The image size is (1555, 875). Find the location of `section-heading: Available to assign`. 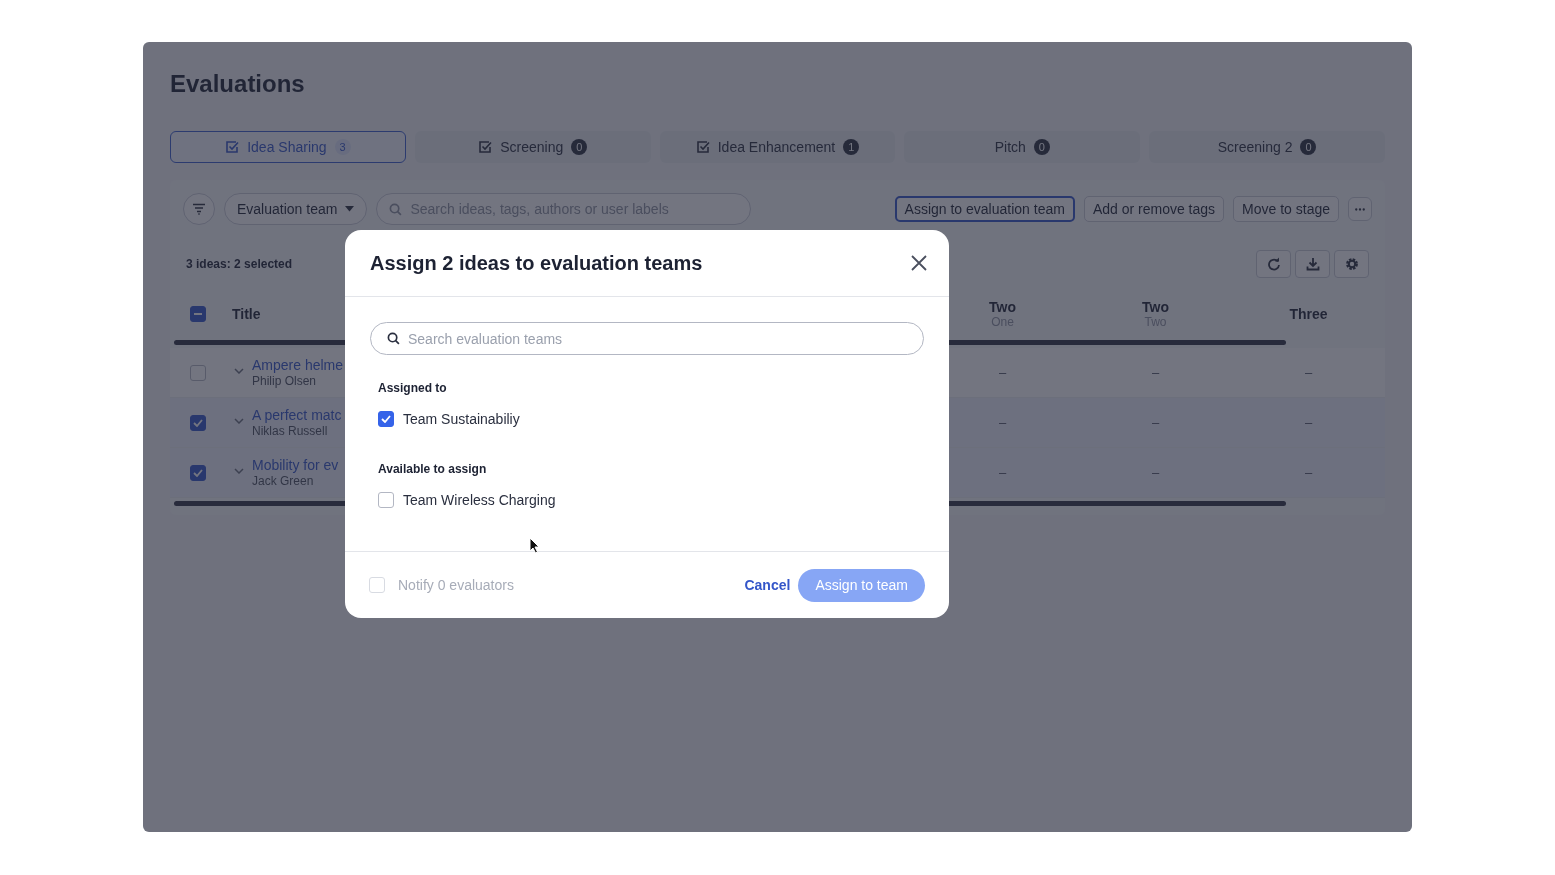

section-heading: Available to assign is located at coordinates (433, 469).